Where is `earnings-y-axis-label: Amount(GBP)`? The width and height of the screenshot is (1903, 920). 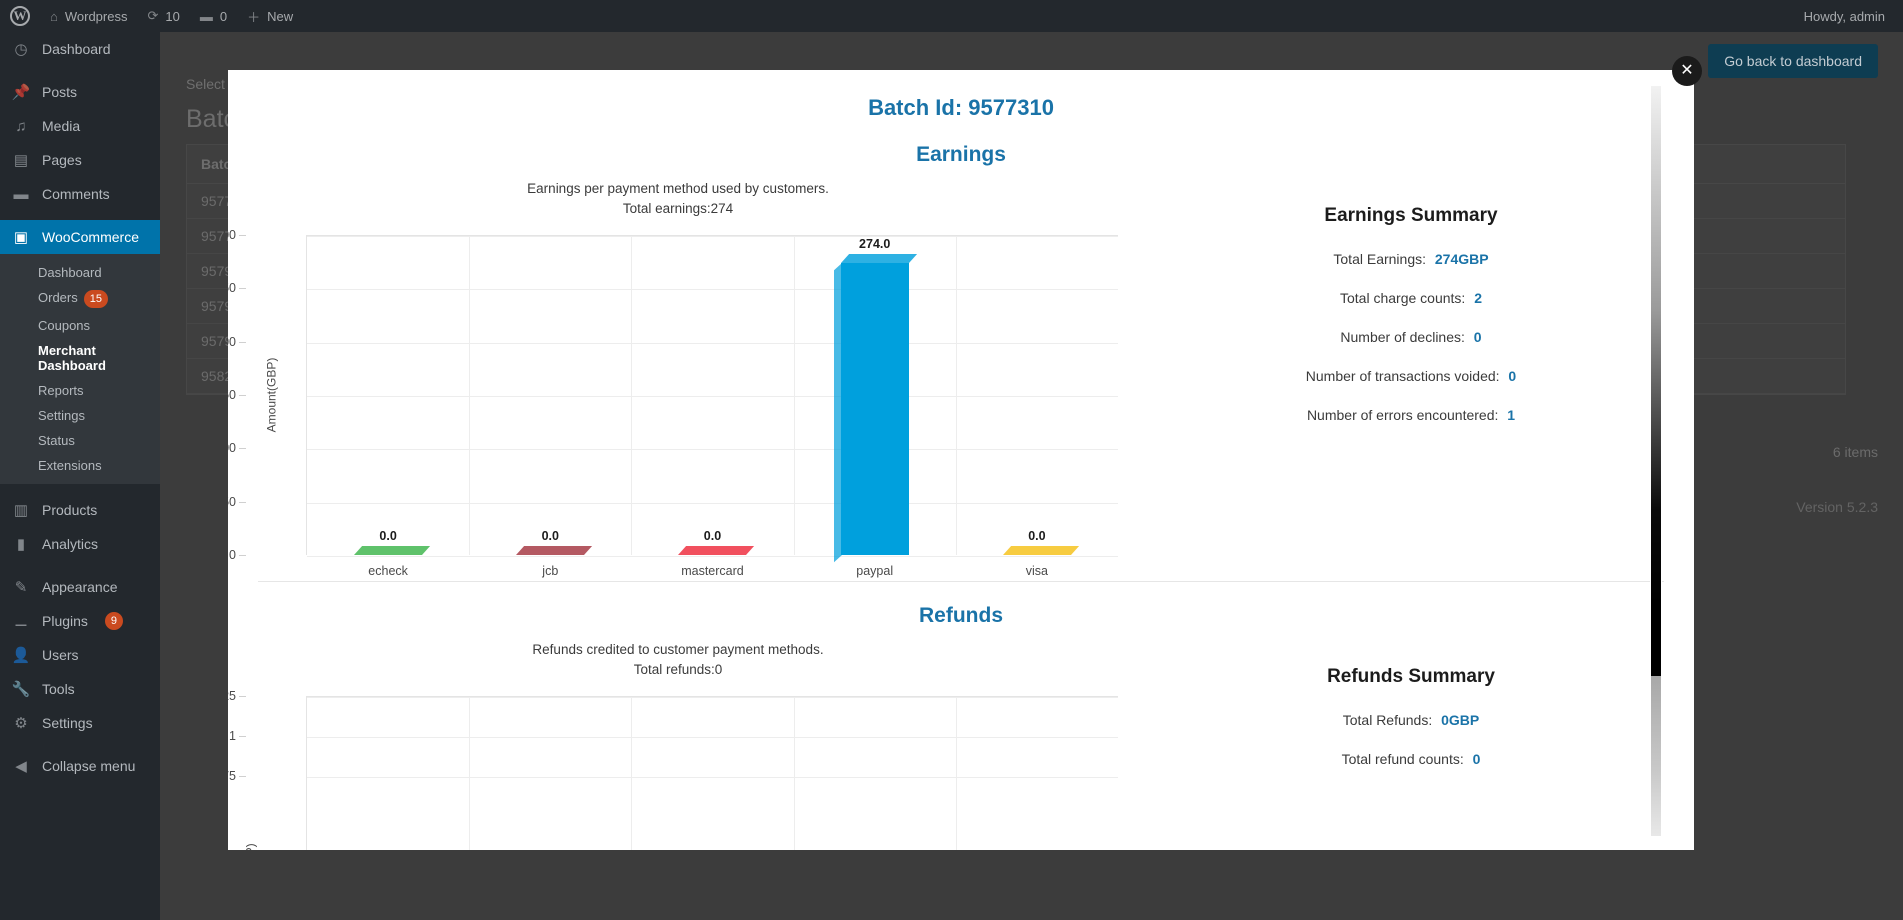
earnings-y-axis-label: Amount(GBP) is located at coordinates (271, 395).